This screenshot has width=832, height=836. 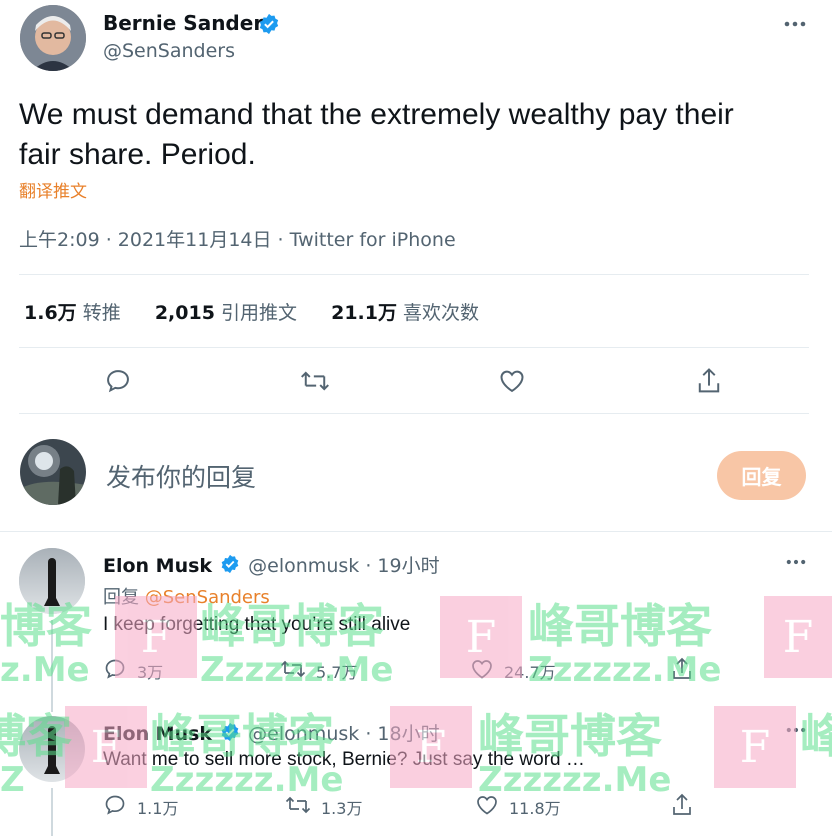 I want to click on reply-time: · 19小时, so click(x=402, y=566).